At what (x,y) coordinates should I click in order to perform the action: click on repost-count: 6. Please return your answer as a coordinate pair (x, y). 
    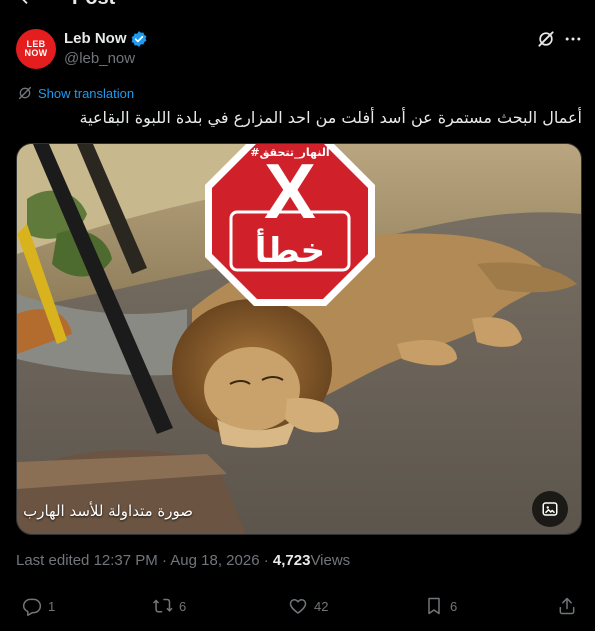
    Looking at the image, I should click on (183, 606).